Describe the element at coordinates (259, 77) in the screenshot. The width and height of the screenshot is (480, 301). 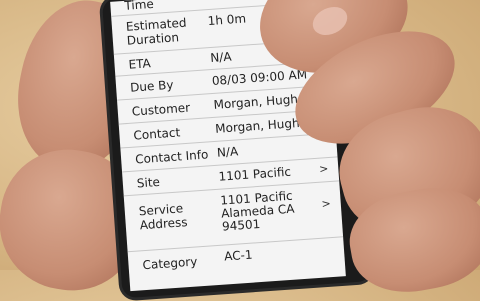
I see `row-value: 08/03 09:00 AM` at that location.